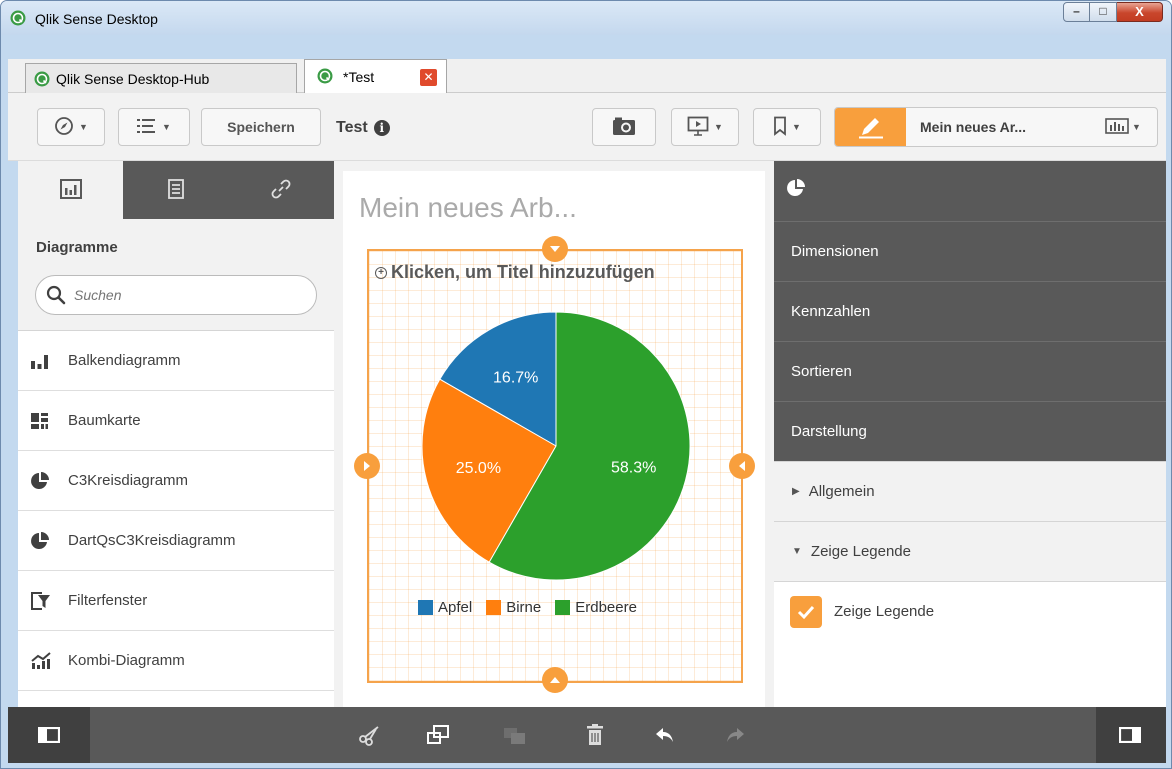 The height and width of the screenshot is (769, 1172). I want to click on maximize-button: □, so click(1103, 12).